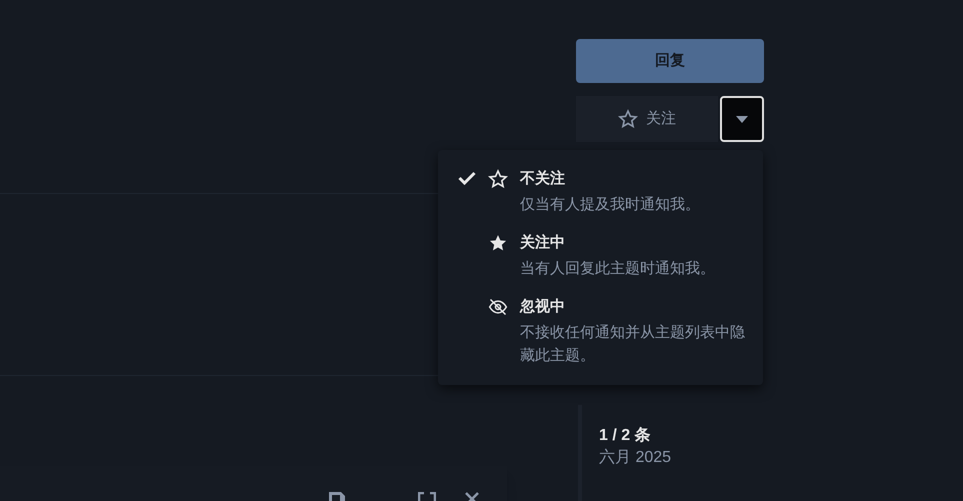  What do you see at coordinates (543, 243) in the screenshot?
I see `option-title: 关注中` at bounding box center [543, 243].